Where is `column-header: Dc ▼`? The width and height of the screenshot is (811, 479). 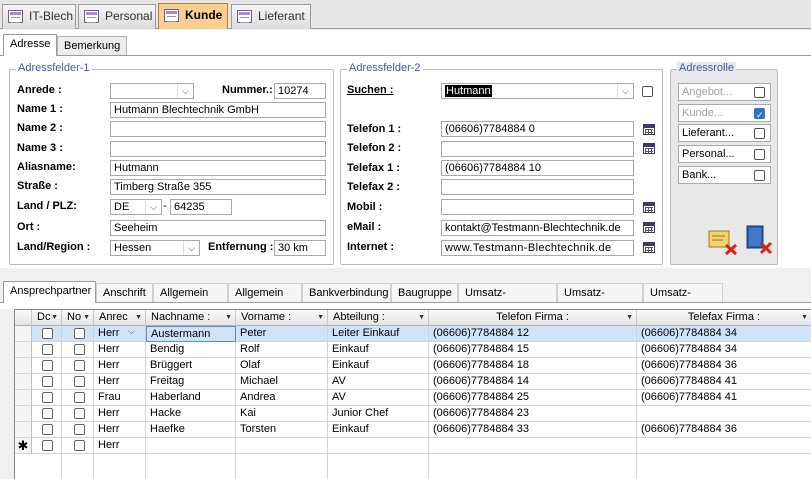
column-header: Dc ▼ is located at coordinates (47, 318).